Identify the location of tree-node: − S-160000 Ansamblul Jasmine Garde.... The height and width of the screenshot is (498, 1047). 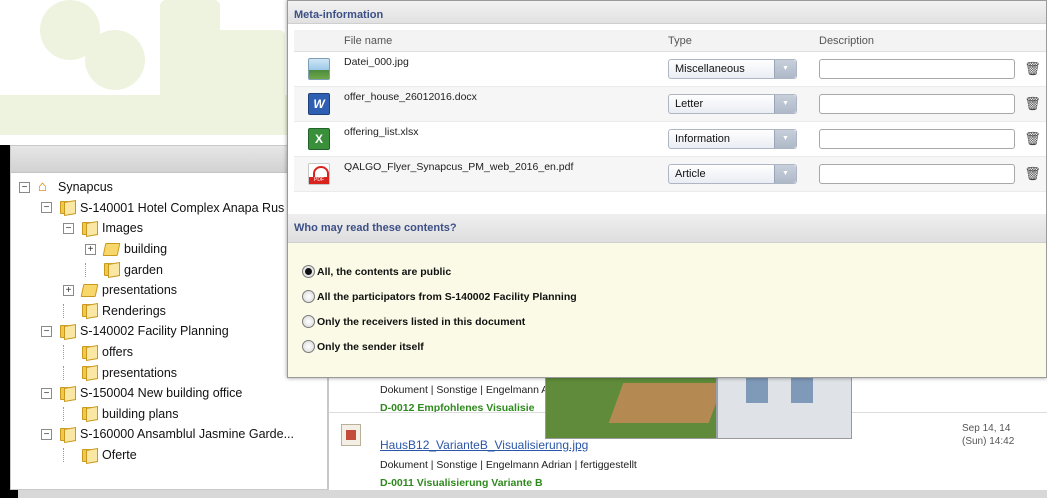
(169, 434).